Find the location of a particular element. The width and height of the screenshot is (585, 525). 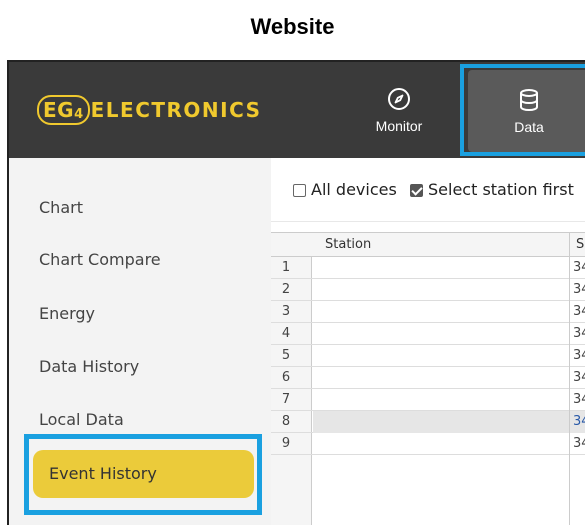

all-devices-checkbox is located at coordinates (299, 190).